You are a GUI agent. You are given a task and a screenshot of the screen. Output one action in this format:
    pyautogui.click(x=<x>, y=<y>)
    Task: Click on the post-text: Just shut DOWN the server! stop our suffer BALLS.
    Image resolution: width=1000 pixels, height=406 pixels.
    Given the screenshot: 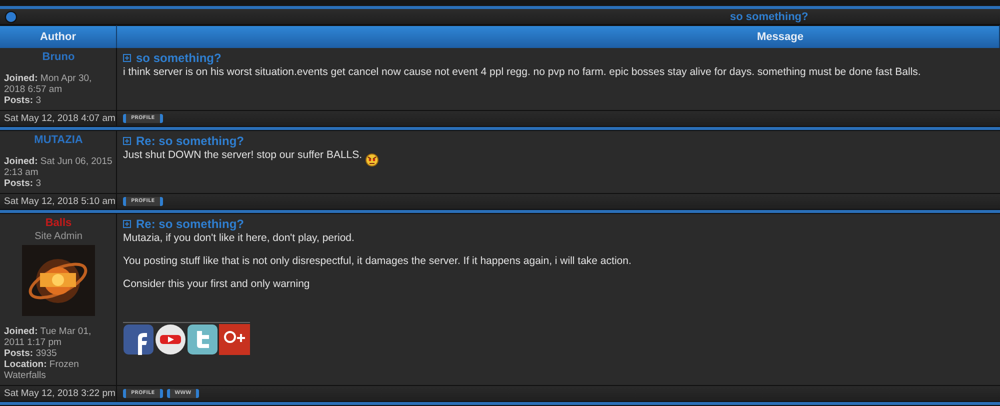 What is the action you would take?
    pyautogui.click(x=242, y=155)
    